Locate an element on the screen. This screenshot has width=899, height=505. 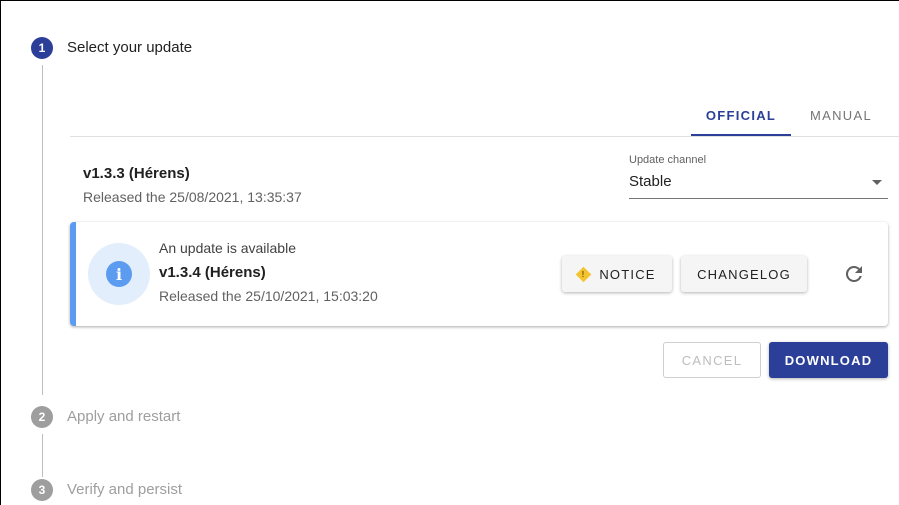
step-2-title: Apply and restart is located at coordinates (123, 416).